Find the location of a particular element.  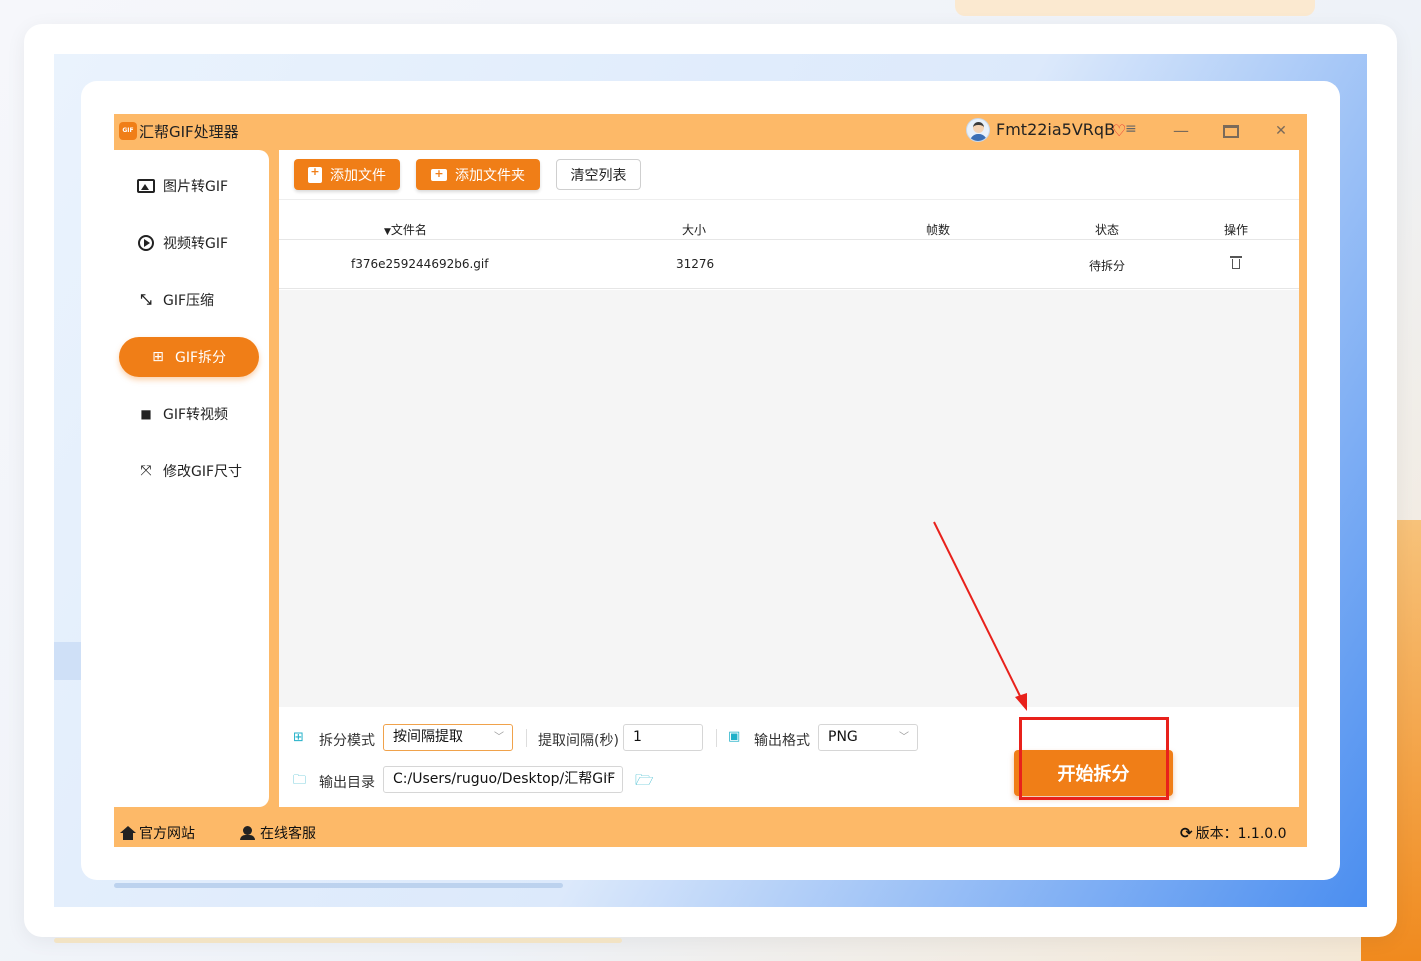

close-button: ✕ is located at coordinates (1281, 131).